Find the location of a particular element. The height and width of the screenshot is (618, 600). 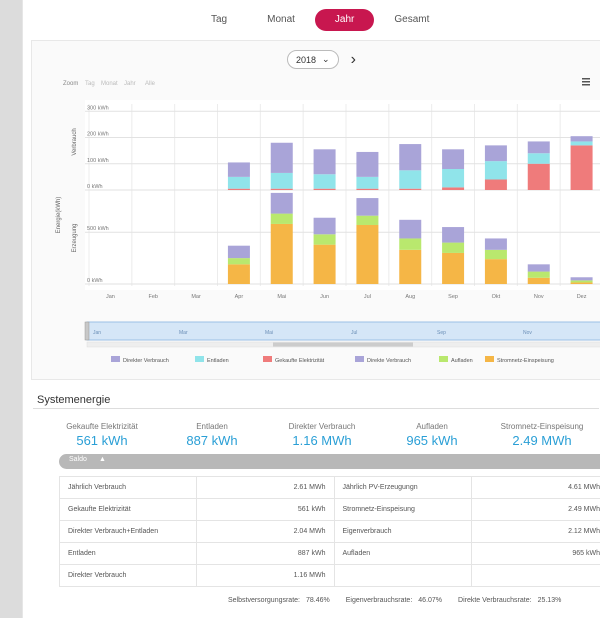

zoom-monat: Monat is located at coordinates (109, 84).